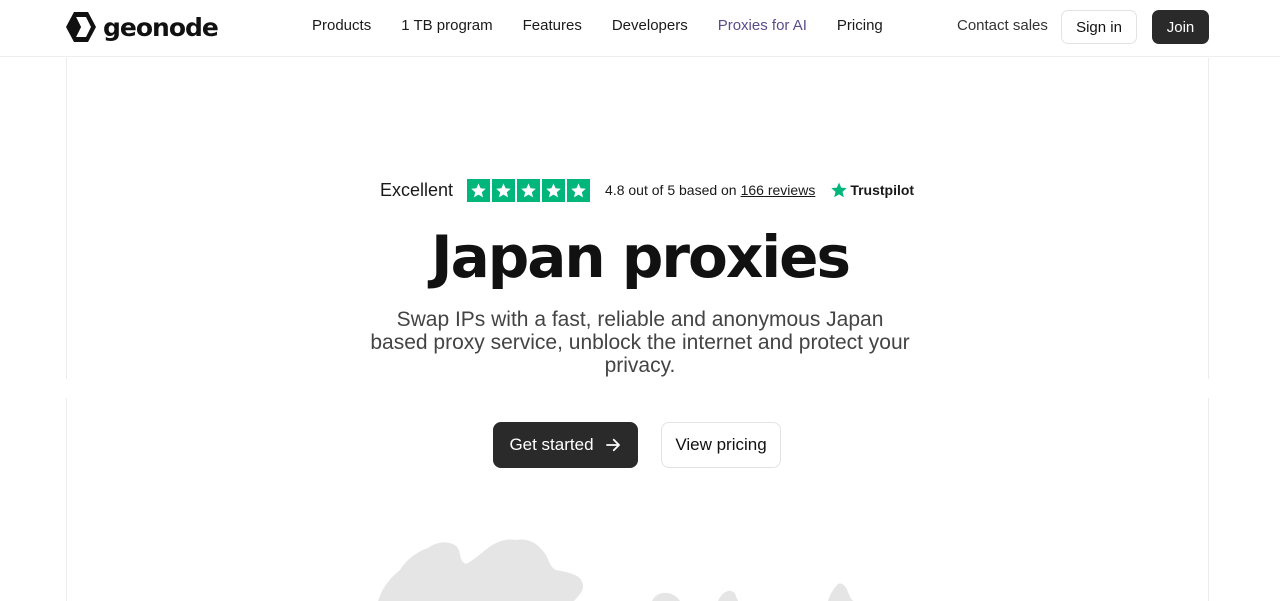 The width and height of the screenshot is (1280, 601). What do you see at coordinates (671, 190) in the screenshot?
I see `trustpilot-rating-text: 4.8 out of 5 based on` at bounding box center [671, 190].